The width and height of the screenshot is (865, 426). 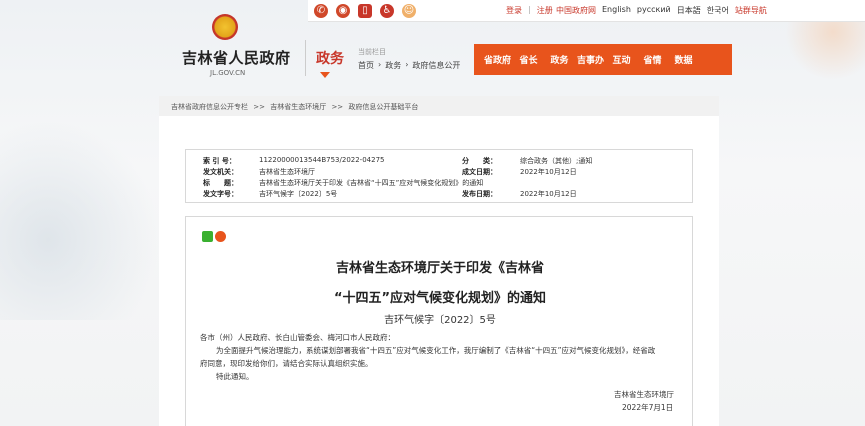 What do you see at coordinates (325, 75) in the screenshot?
I see `section-arrow-icon` at bounding box center [325, 75].